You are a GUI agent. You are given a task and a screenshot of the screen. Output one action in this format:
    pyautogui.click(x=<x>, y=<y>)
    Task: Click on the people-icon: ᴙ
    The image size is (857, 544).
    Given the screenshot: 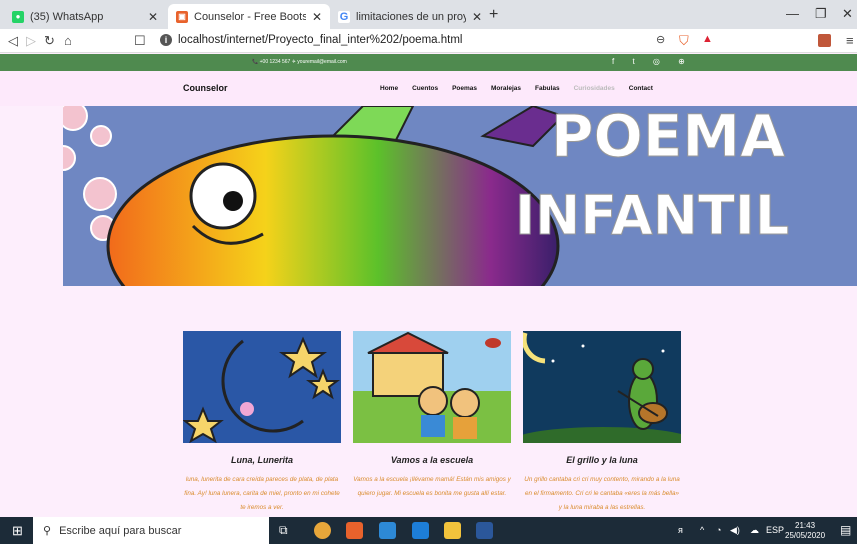 What is the action you would take?
    pyautogui.click(x=680, y=530)
    